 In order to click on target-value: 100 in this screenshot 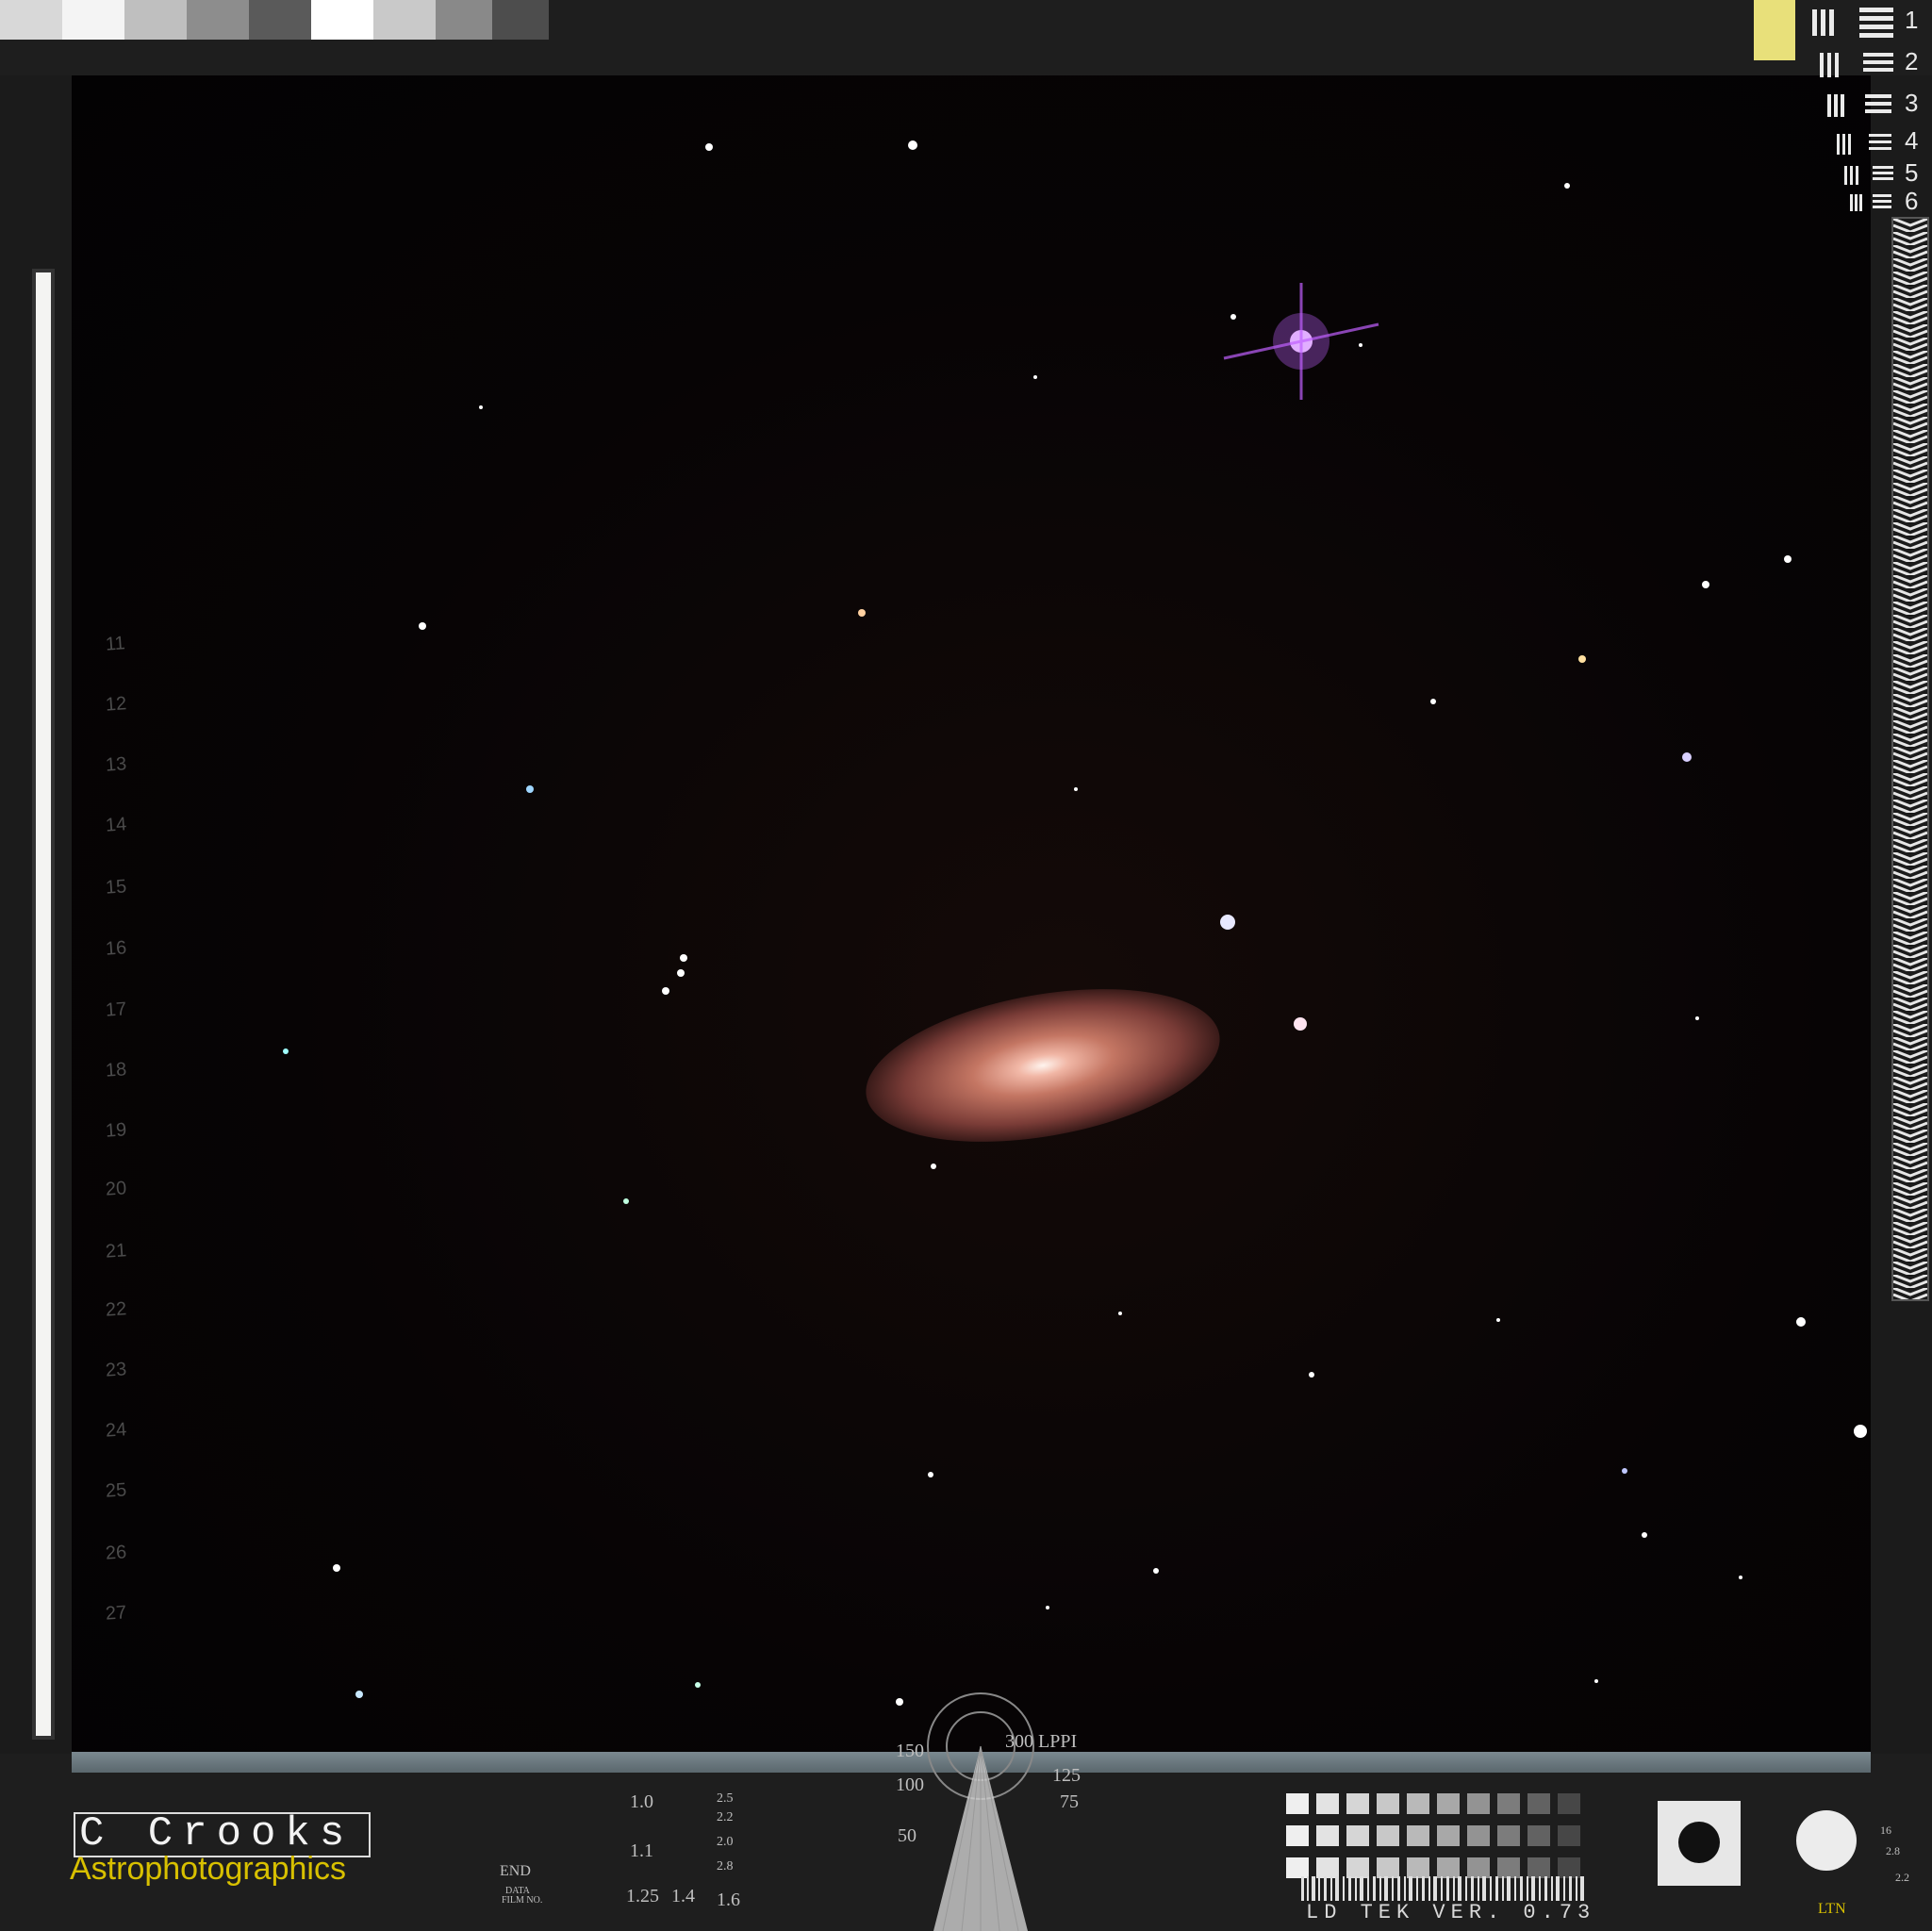, I will do `click(910, 1784)`.